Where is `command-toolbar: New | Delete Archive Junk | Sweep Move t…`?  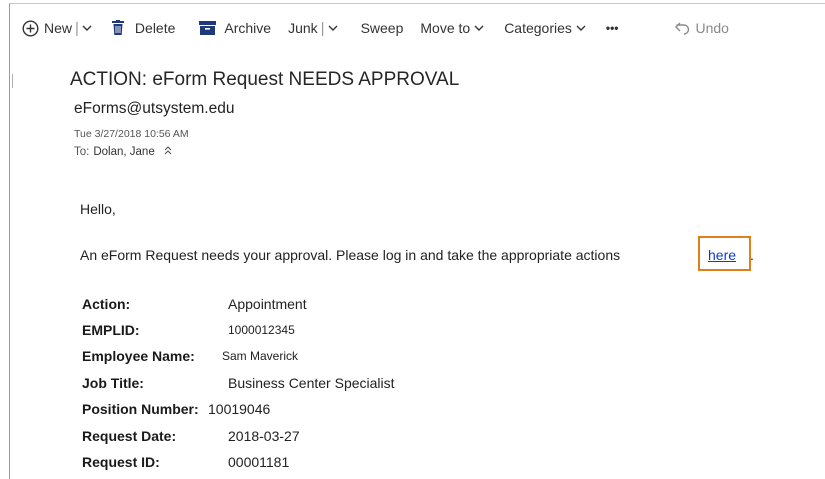
command-toolbar: New | Delete Archive Junk | Sweep Move t… is located at coordinates (417, 28).